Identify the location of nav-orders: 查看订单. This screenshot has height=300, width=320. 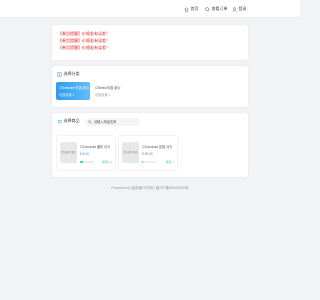
(216, 9).